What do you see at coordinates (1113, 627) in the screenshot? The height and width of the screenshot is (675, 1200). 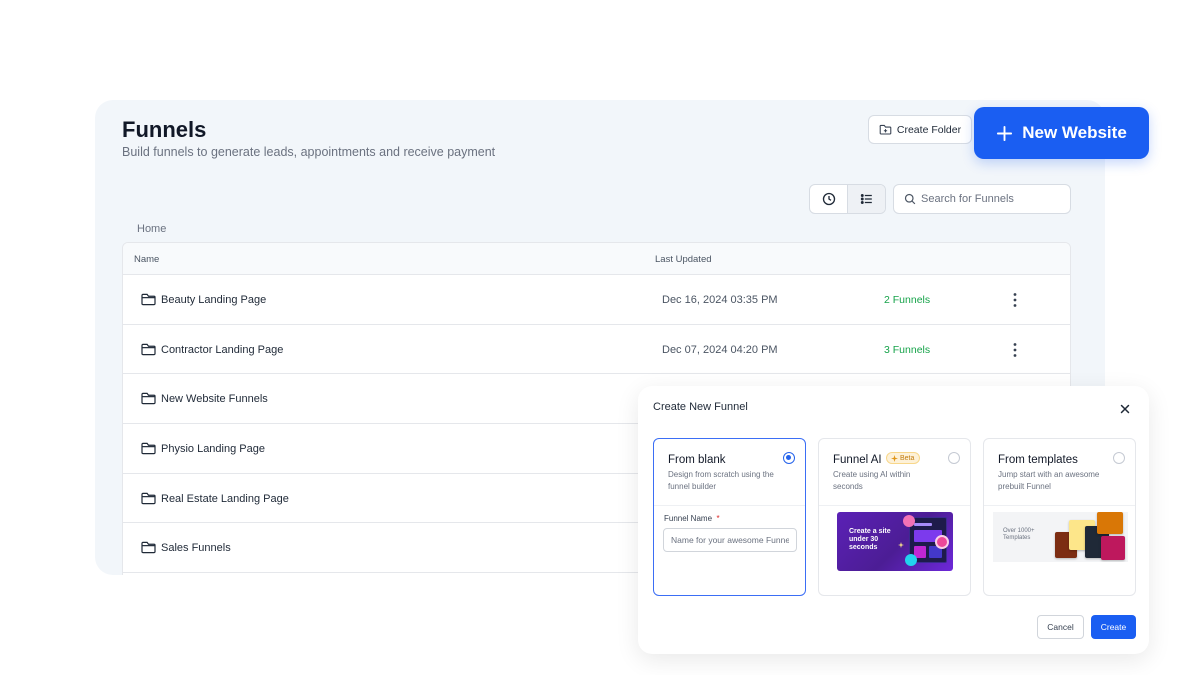 I see `create-button: Create` at bounding box center [1113, 627].